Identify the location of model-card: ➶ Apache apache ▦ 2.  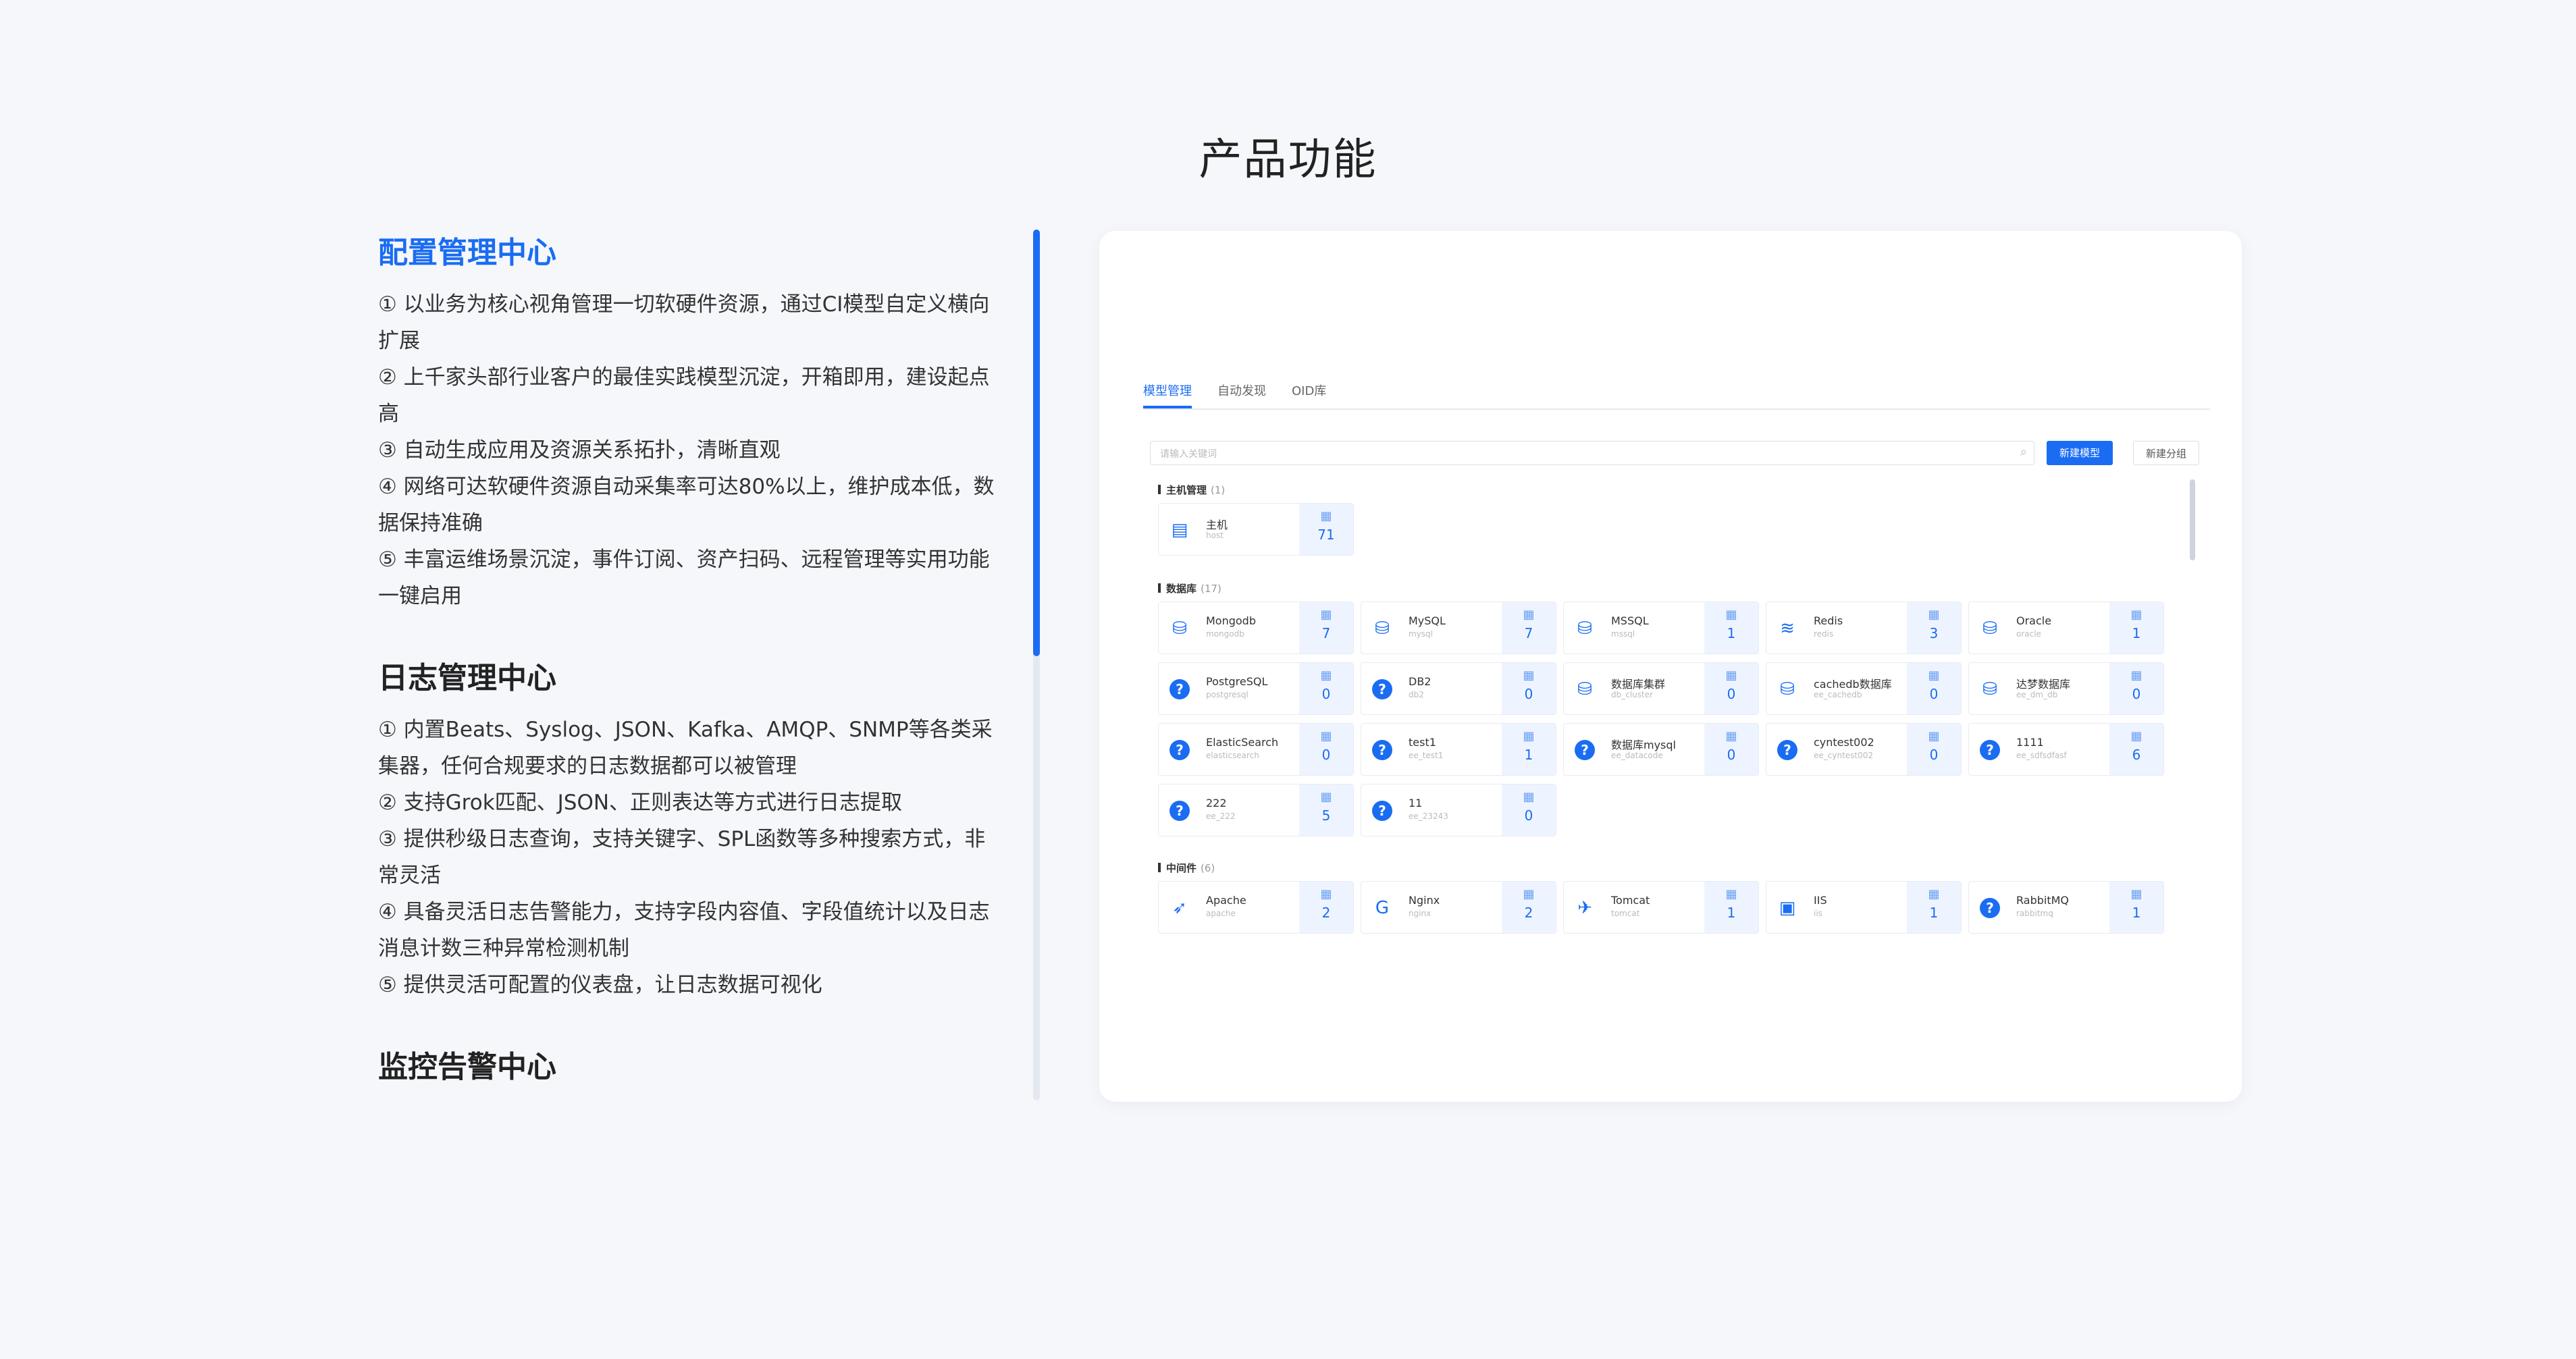
(1256, 908).